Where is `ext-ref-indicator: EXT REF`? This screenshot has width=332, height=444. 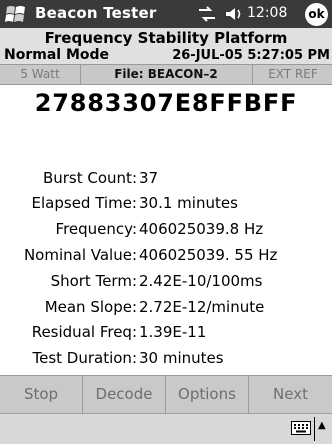 ext-ref-indicator: EXT REF is located at coordinates (292, 74).